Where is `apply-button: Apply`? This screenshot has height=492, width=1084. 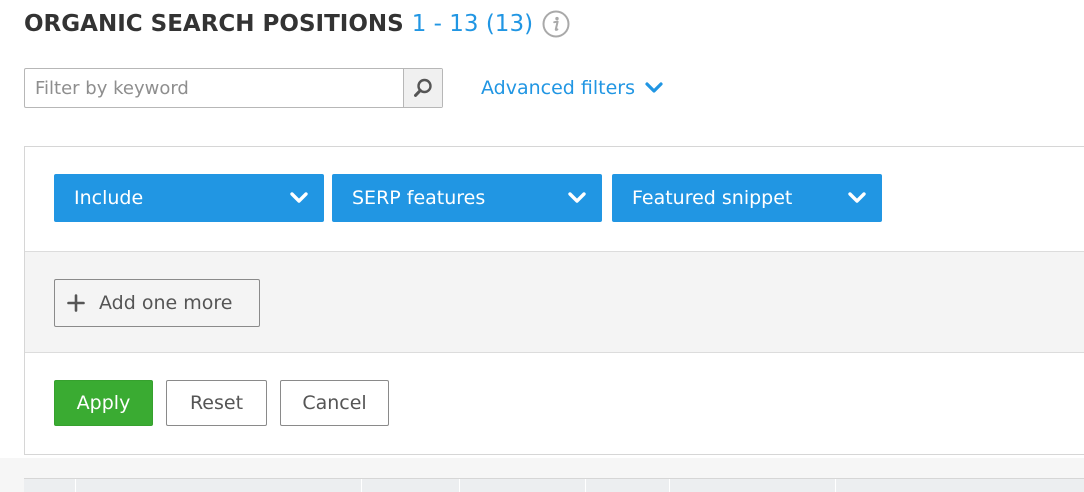
apply-button: Apply is located at coordinates (103, 403).